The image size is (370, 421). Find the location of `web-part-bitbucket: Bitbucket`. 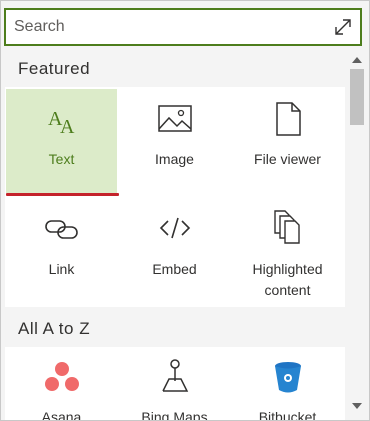

web-part-bitbucket: Bitbucket is located at coordinates (287, 385).